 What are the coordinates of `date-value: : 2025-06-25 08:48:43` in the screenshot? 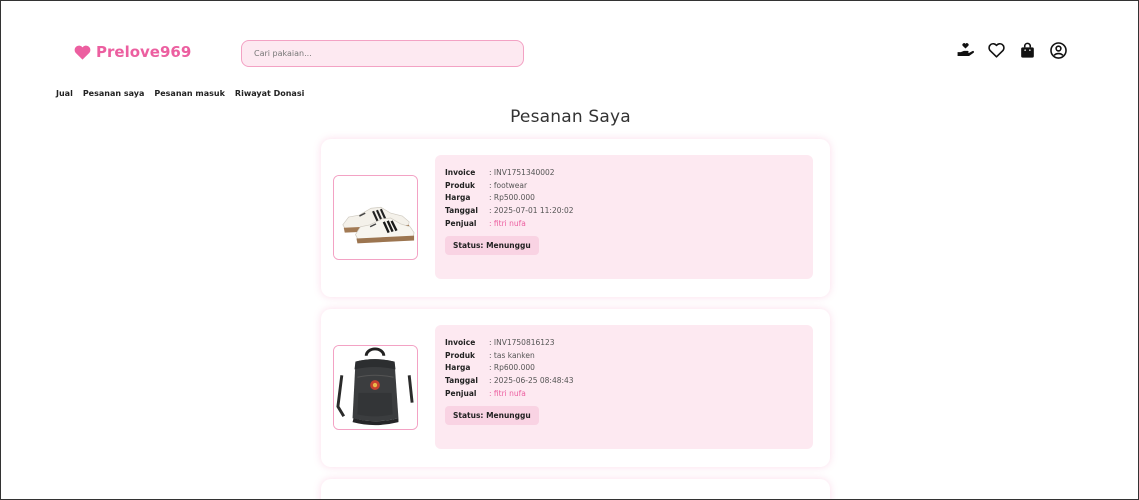 It's located at (531, 381).